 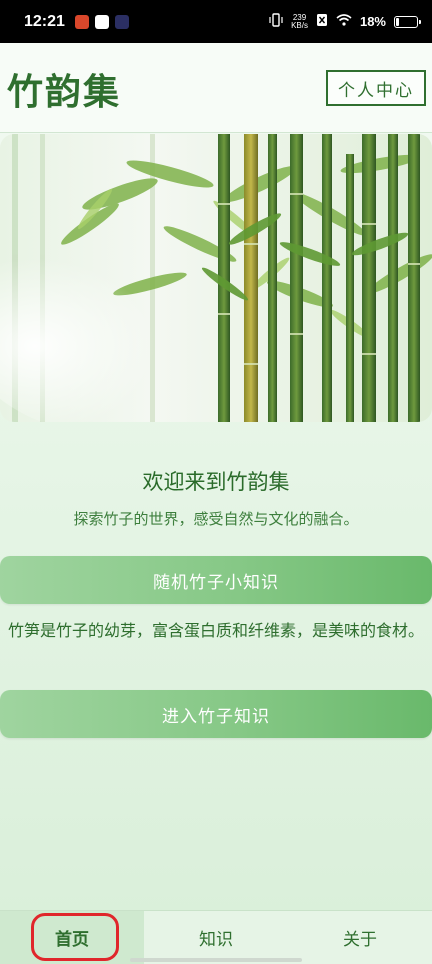 I want to click on welcome-subtitle: 探索竹子的世界，感受自然与文化的融合。, so click(x=216, y=519).